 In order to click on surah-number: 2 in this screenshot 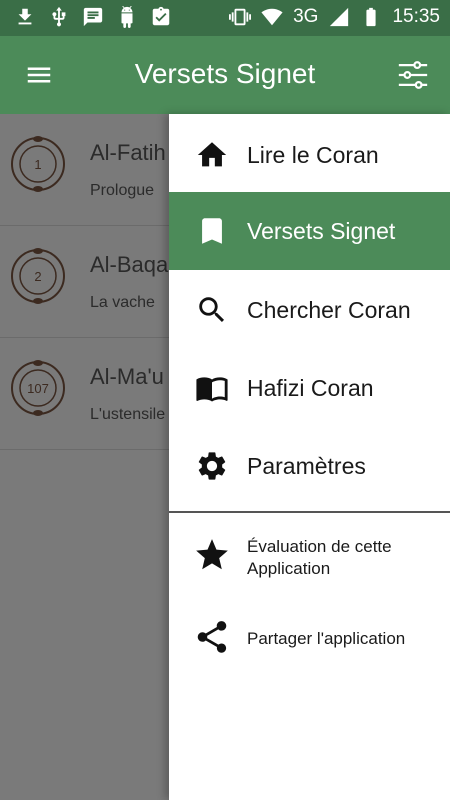, I will do `click(37, 276)`.